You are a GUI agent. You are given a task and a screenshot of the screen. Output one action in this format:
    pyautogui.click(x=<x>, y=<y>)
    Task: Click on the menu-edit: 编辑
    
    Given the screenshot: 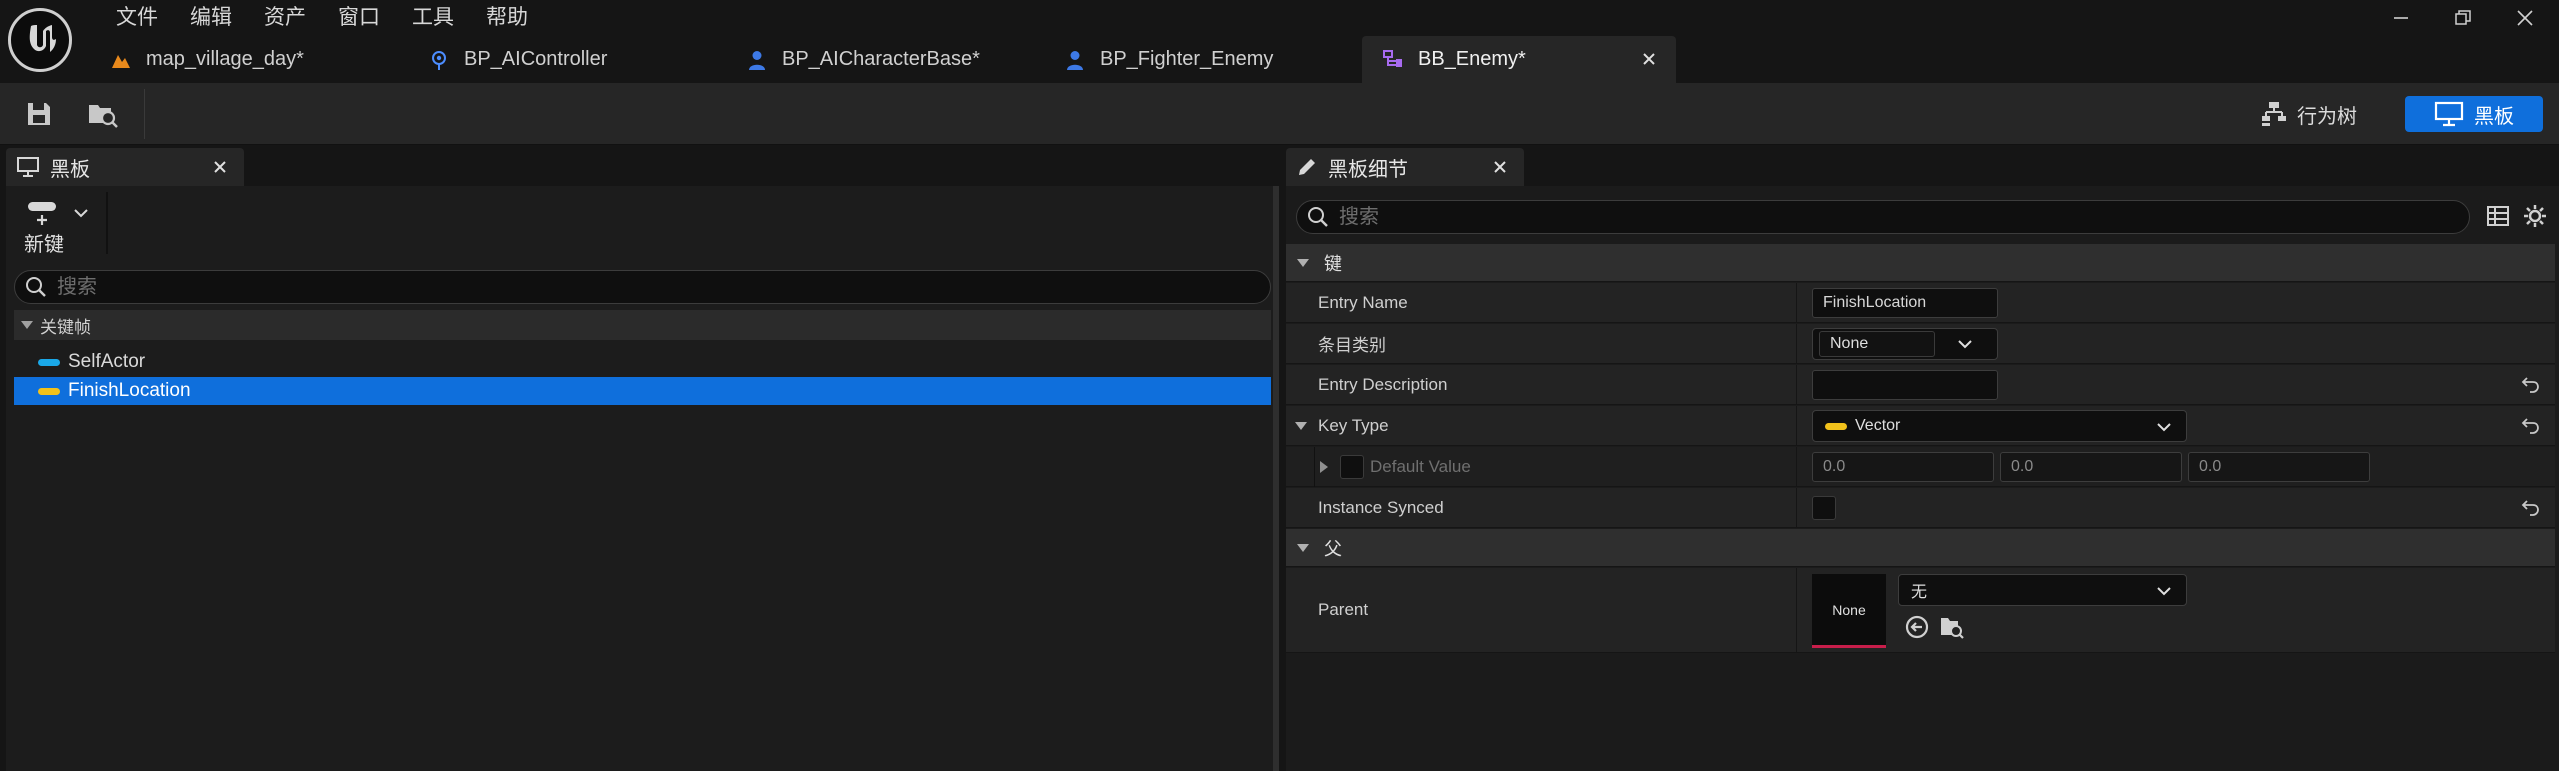 What is the action you would take?
    pyautogui.click(x=211, y=18)
    